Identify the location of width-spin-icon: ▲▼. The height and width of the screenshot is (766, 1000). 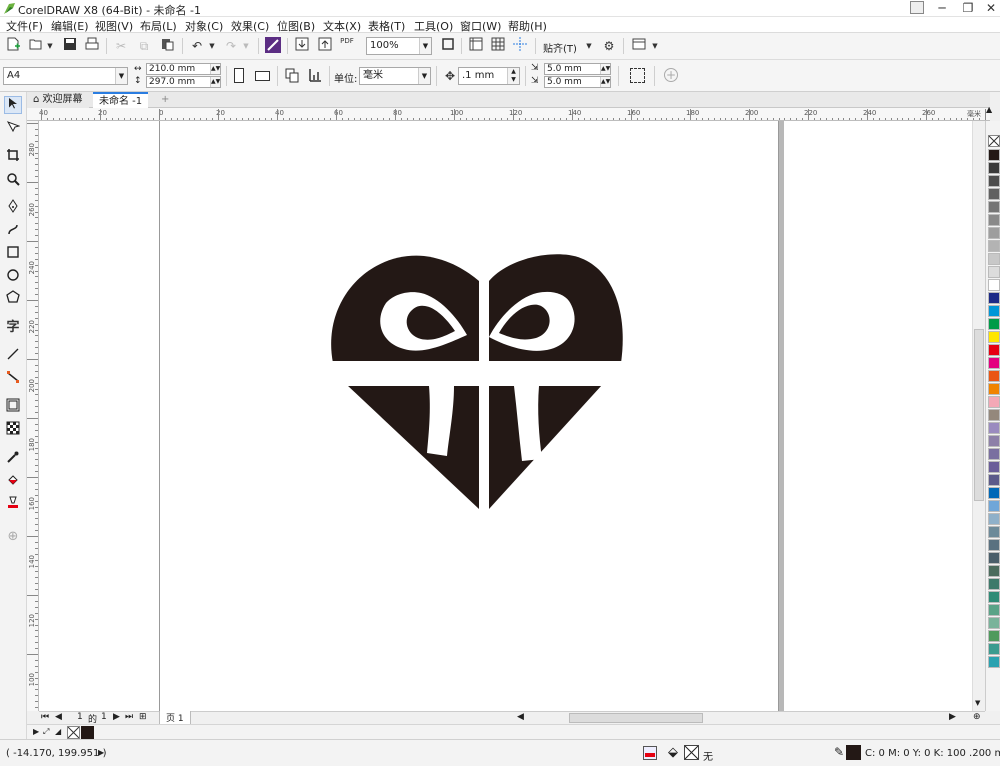
(215, 69).